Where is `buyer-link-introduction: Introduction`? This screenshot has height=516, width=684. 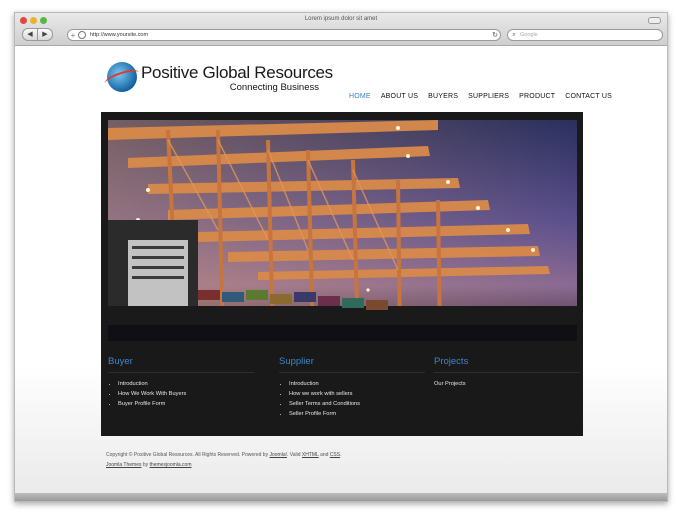
buyer-link-introduction: Introduction is located at coordinates (186, 384).